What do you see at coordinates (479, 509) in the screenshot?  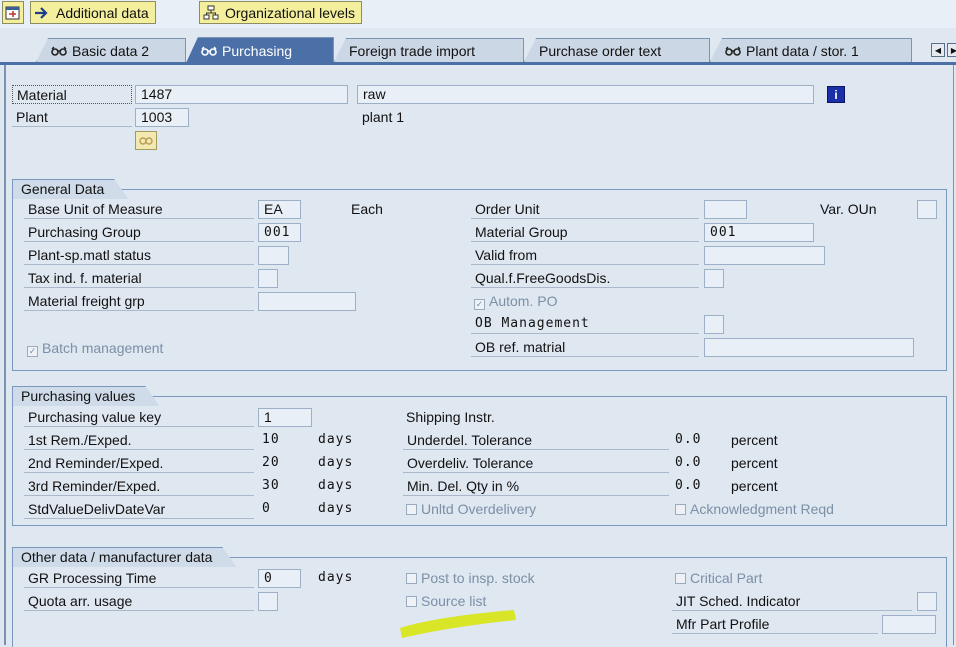 I see `unltd-overdelivery-label: Unltd Overdelivery` at bounding box center [479, 509].